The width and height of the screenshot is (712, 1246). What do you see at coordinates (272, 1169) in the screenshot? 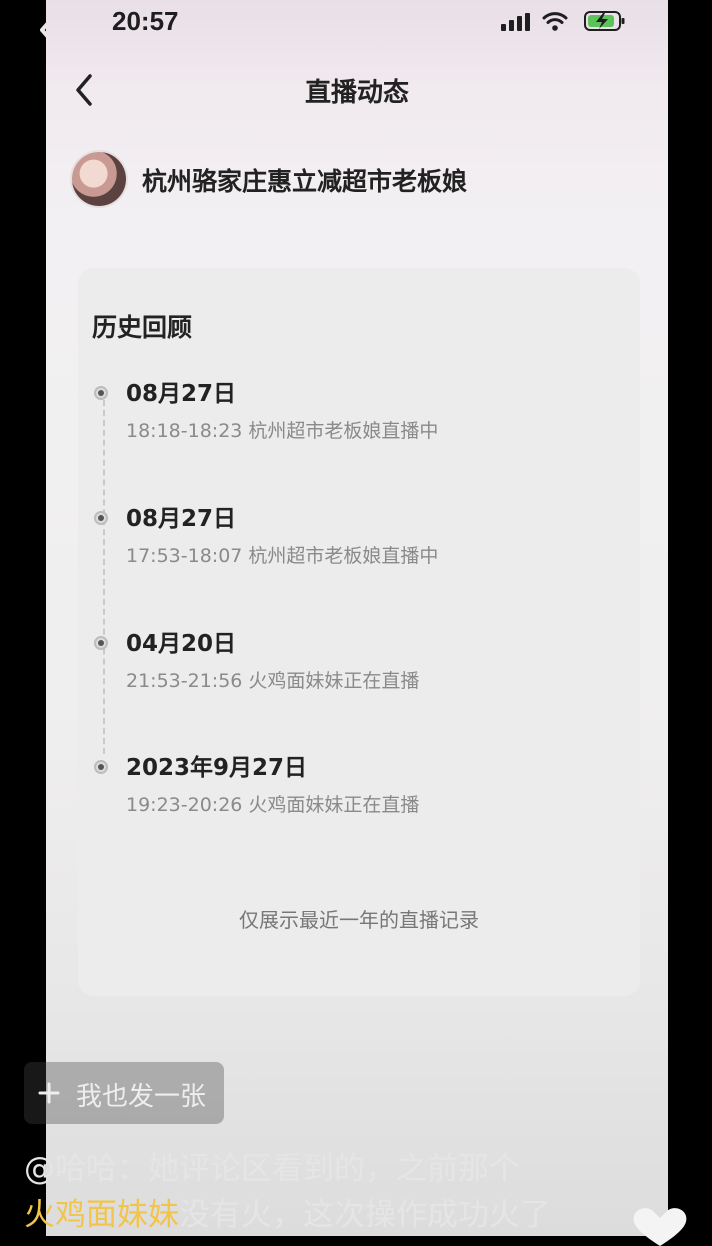
I see `caption-line-1: @哈哈：她评论区看到的，之前那个` at bounding box center [272, 1169].